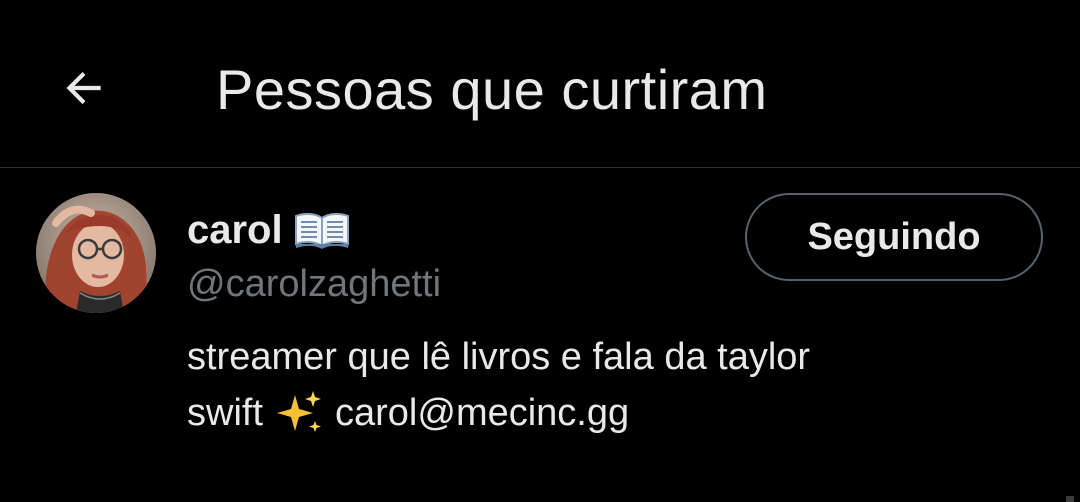 Image resolution: width=1080 pixels, height=502 pixels. Describe the element at coordinates (482, 413) in the screenshot. I see `bio-email: carol@mecinc.gg` at that location.